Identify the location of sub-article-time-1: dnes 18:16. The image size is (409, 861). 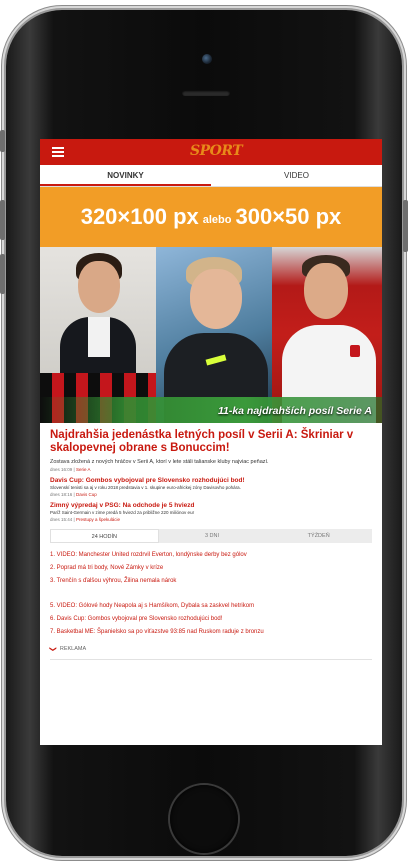
(61, 494).